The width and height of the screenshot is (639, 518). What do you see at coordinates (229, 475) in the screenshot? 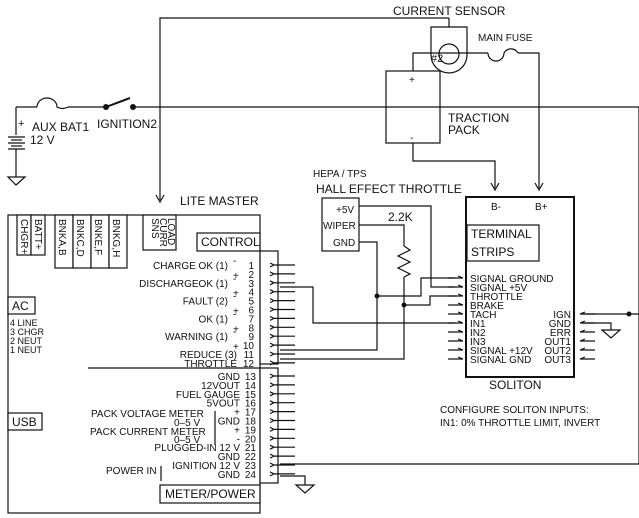
I see `meter-row-label: GND` at bounding box center [229, 475].